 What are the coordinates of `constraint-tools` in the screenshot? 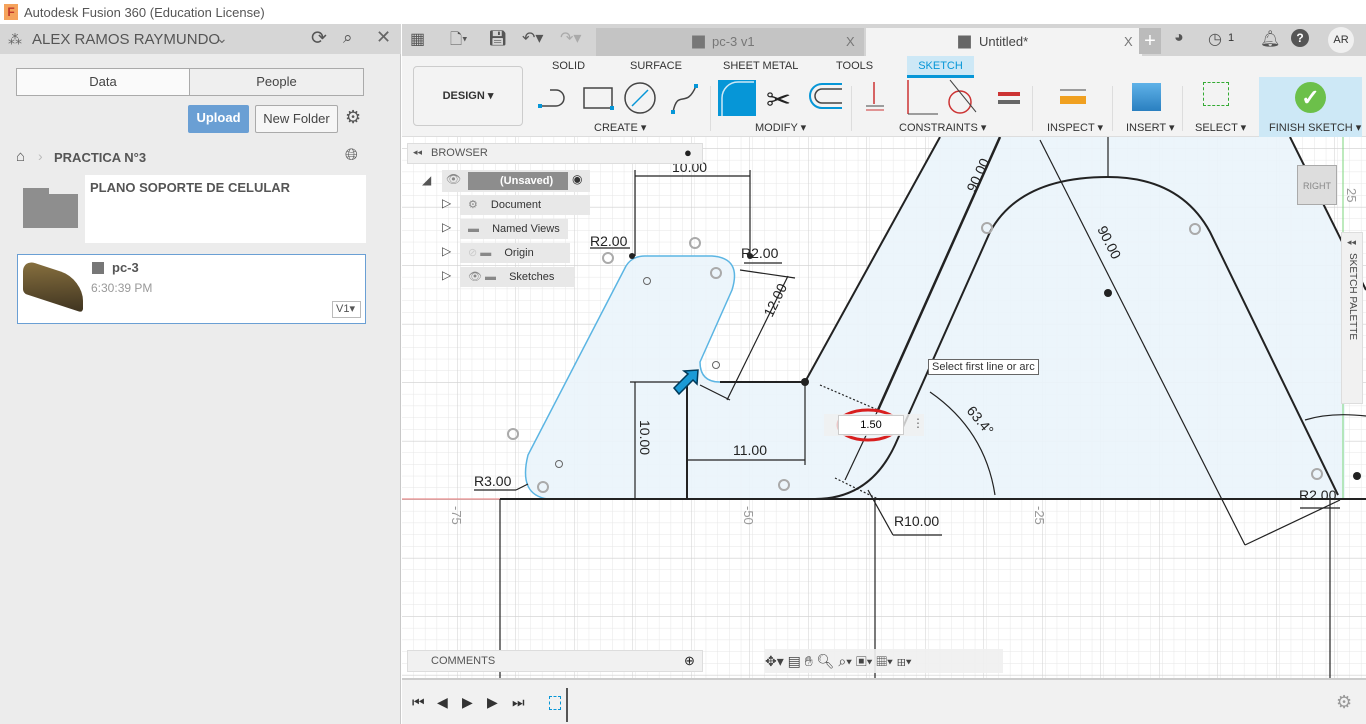 It's located at (944, 98).